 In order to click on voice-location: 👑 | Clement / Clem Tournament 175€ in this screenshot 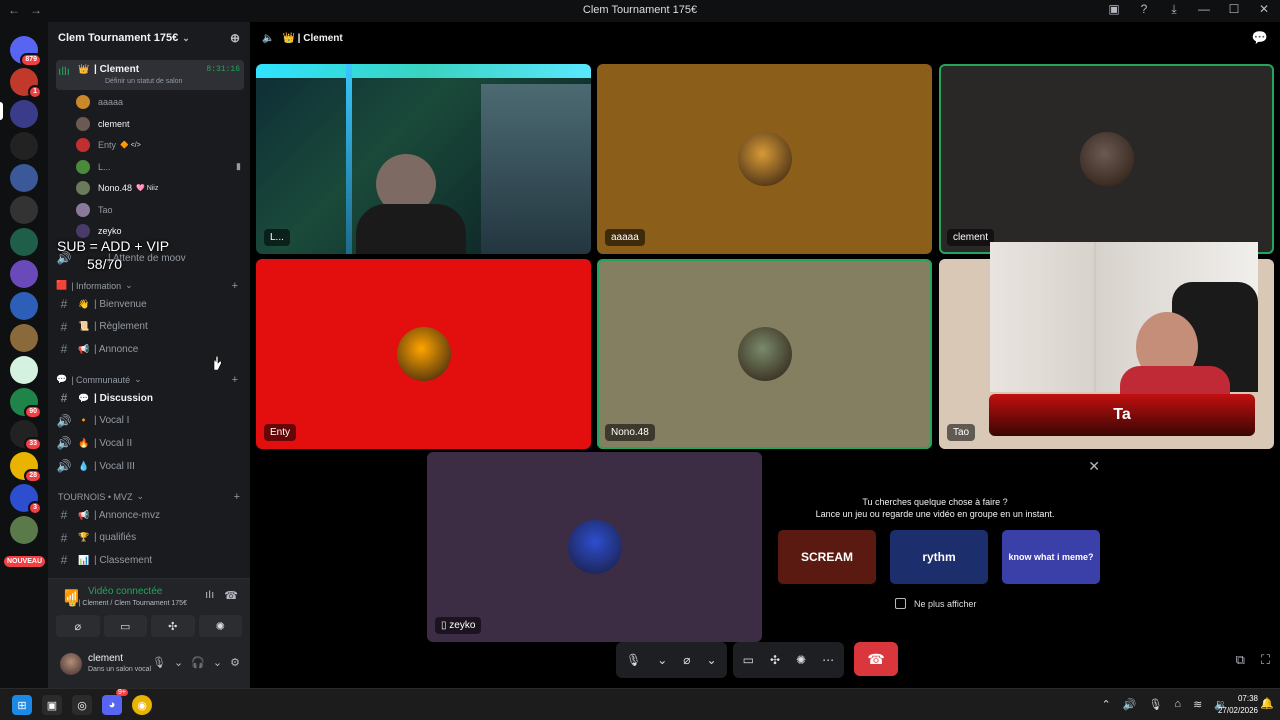, I will do `click(127, 603)`.